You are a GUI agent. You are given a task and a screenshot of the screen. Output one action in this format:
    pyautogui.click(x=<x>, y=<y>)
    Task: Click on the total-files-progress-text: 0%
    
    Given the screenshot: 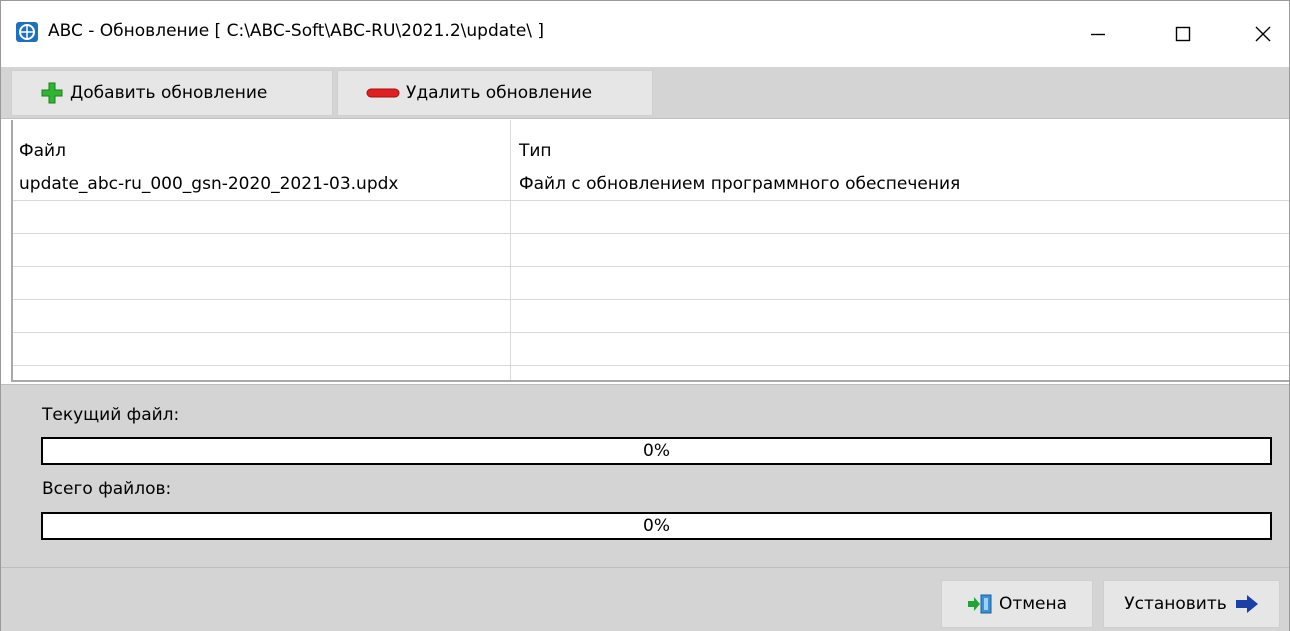 What is the action you would take?
    pyautogui.click(x=656, y=526)
    